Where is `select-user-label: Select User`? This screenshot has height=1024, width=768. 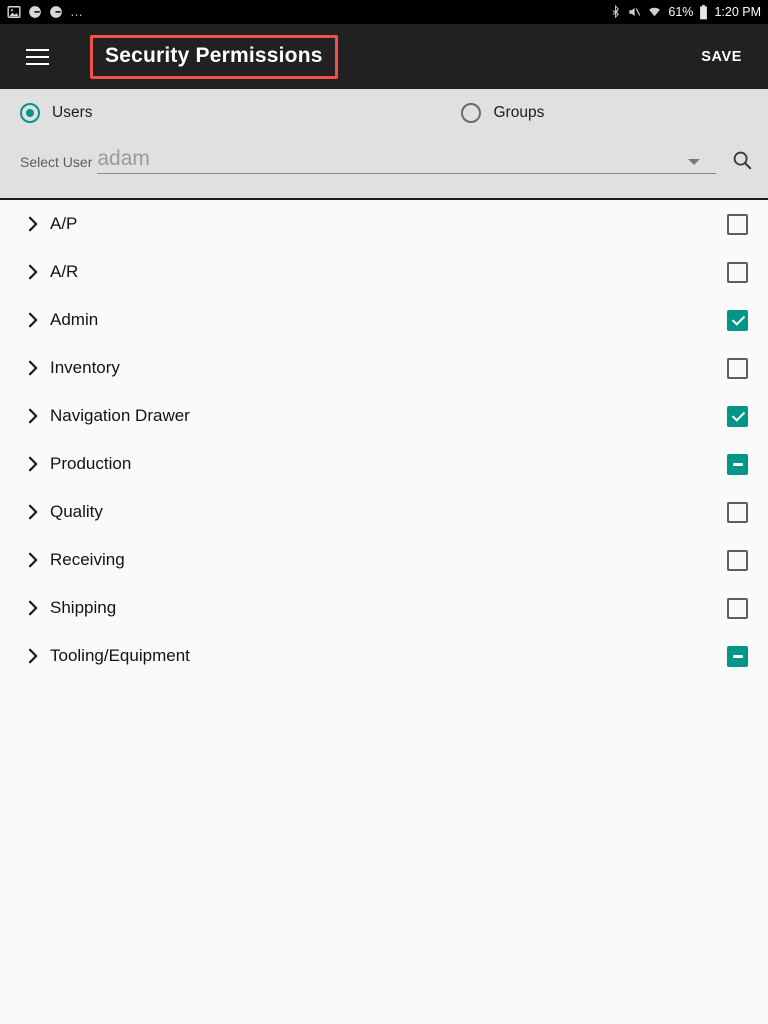 select-user-label: Select User is located at coordinates (56, 162).